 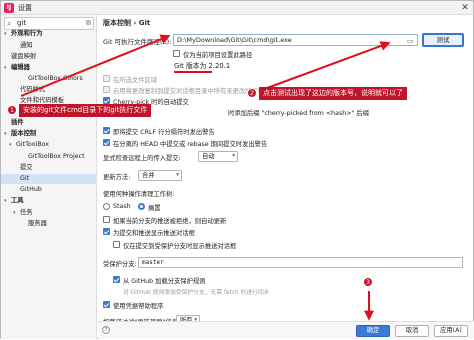 What do you see at coordinates (85, 110) in the screenshot?
I see `callout-1: 安装的git文件cmd目录下的git执行文件` at bounding box center [85, 110].